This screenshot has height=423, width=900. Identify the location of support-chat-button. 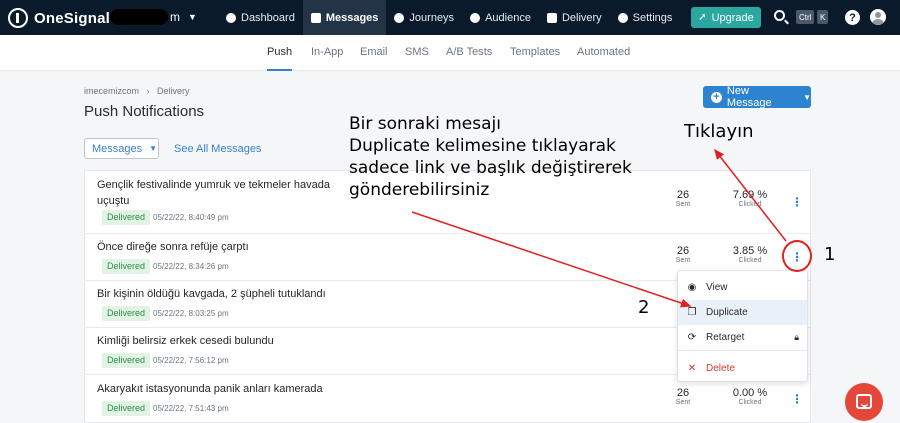
(864, 402).